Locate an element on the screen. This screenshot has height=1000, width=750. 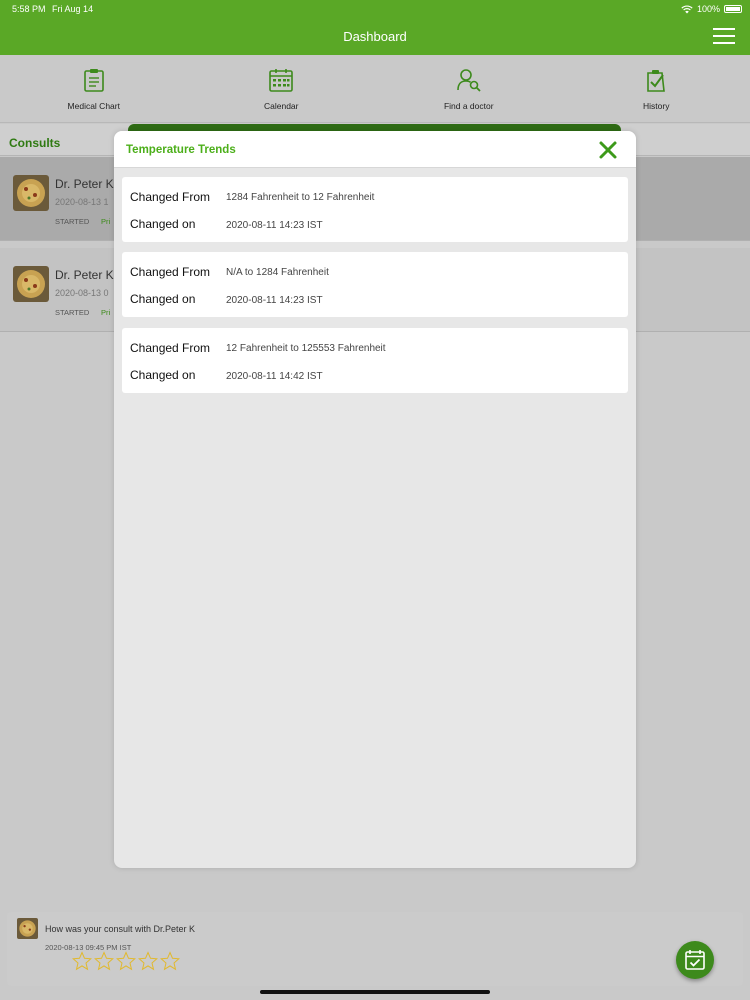
nav-label-medical-chart: Medical Chart is located at coordinates (93, 105).